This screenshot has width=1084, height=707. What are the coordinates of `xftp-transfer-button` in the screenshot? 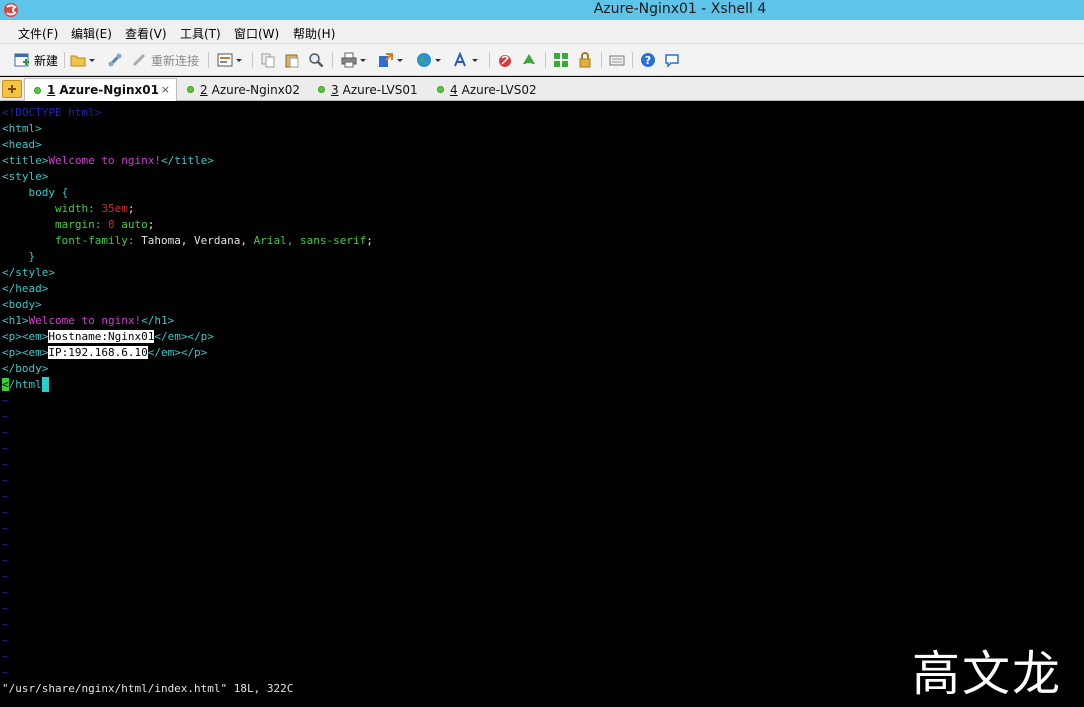 It's located at (529, 60).